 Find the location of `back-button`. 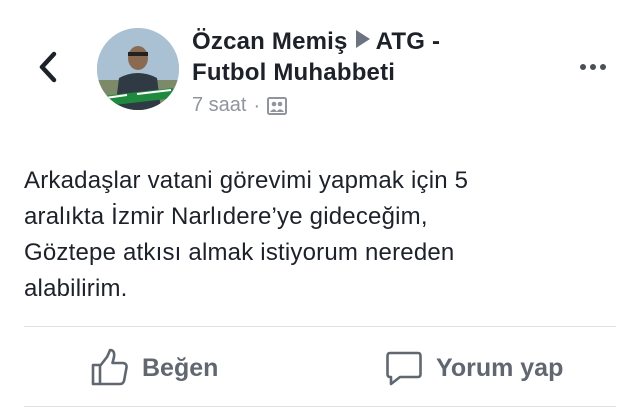

back-button is located at coordinates (48, 67).